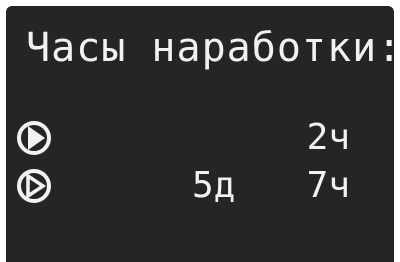 This screenshot has height=262, width=400. I want to click on play-circle-icon, so click(34, 138).